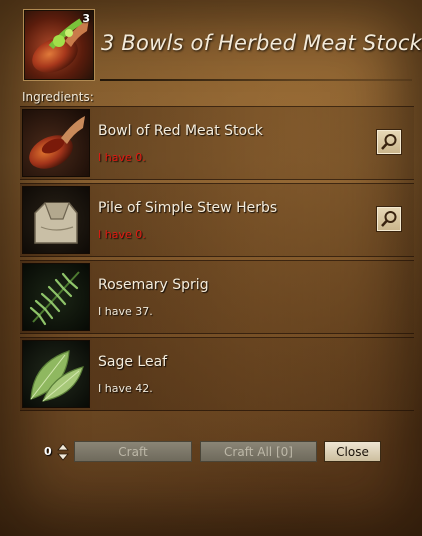 This screenshot has height=536, width=422. I want to click on rosemary-sprig-icon, so click(56, 297).